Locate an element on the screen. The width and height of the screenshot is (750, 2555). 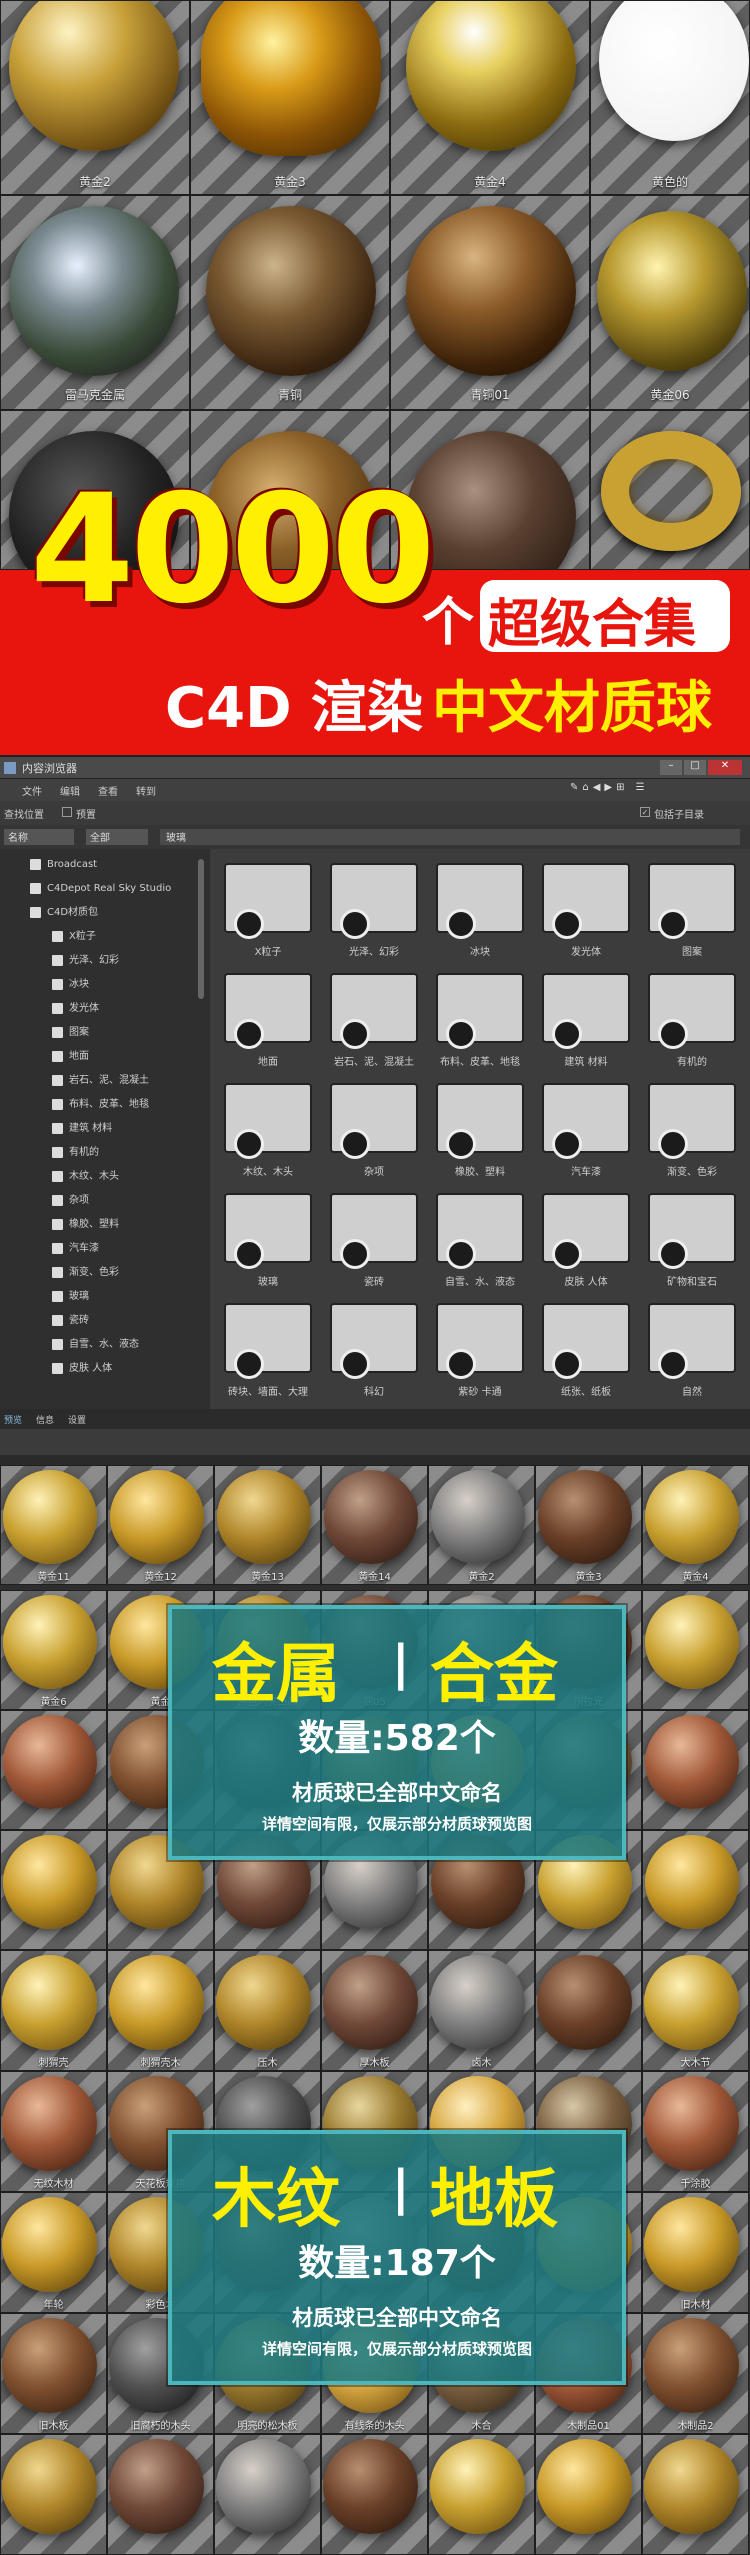
tree-scrollbar is located at coordinates (201, 929).